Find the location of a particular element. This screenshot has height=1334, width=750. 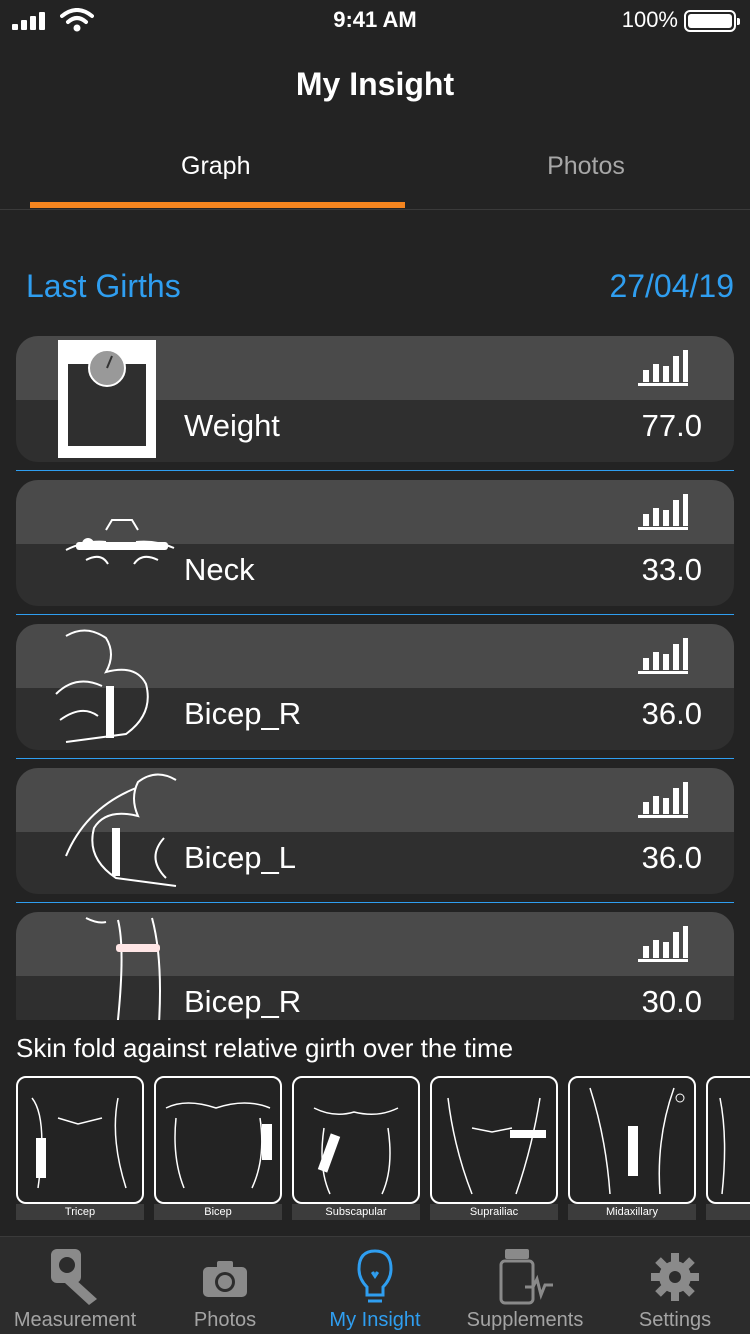

battery-icon is located at coordinates (712, 21).